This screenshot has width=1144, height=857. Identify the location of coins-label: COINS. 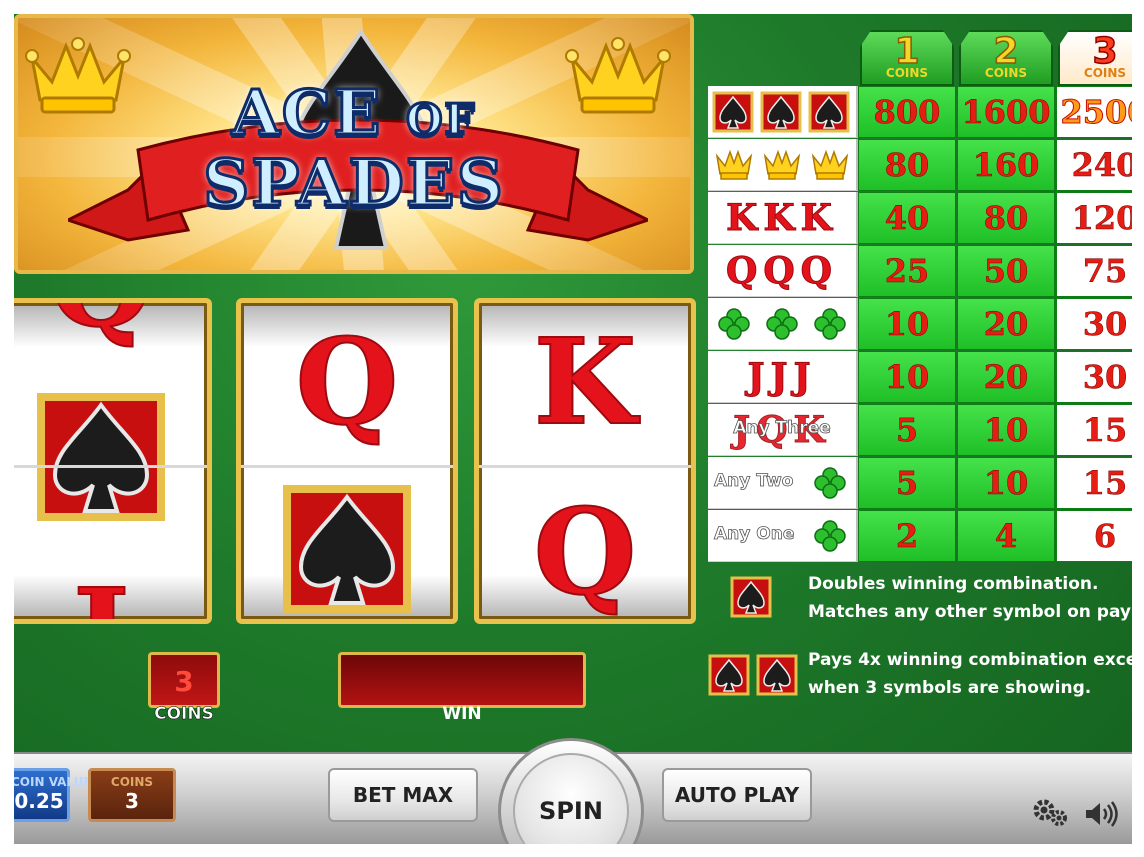
(184, 714).